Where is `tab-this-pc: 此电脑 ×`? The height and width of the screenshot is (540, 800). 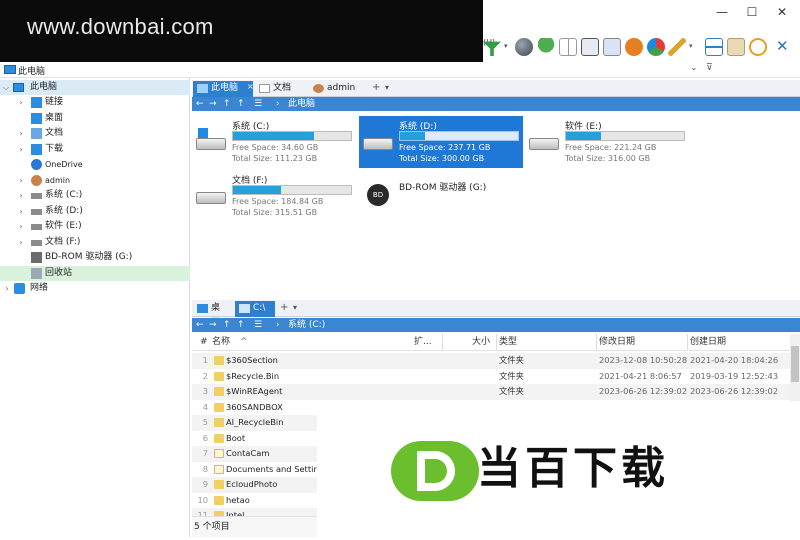
tab-this-pc: 此电脑 × is located at coordinates (223, 88).